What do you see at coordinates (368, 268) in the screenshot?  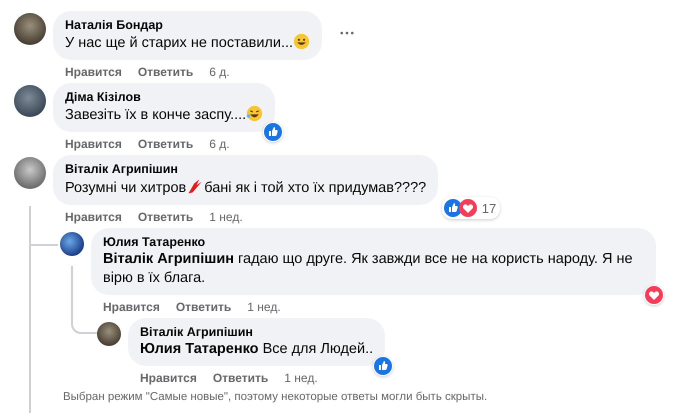 I see `comment-text: Віталік Агрипішин гадаю що друге. Як завжди все не на користь народу. Я не вірю в їх блага.` at bounding box center [368, 268].